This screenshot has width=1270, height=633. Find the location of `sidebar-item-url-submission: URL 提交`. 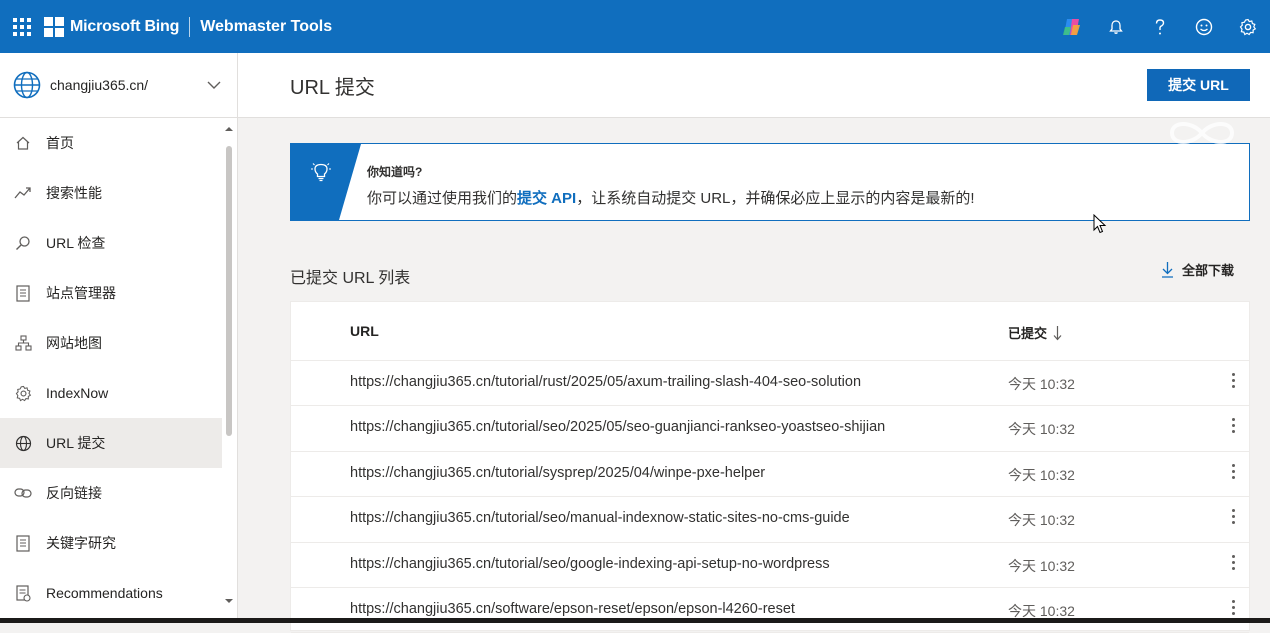

sidebar-item-url-submission: URL 提交 is located at coordinates (111, 443).